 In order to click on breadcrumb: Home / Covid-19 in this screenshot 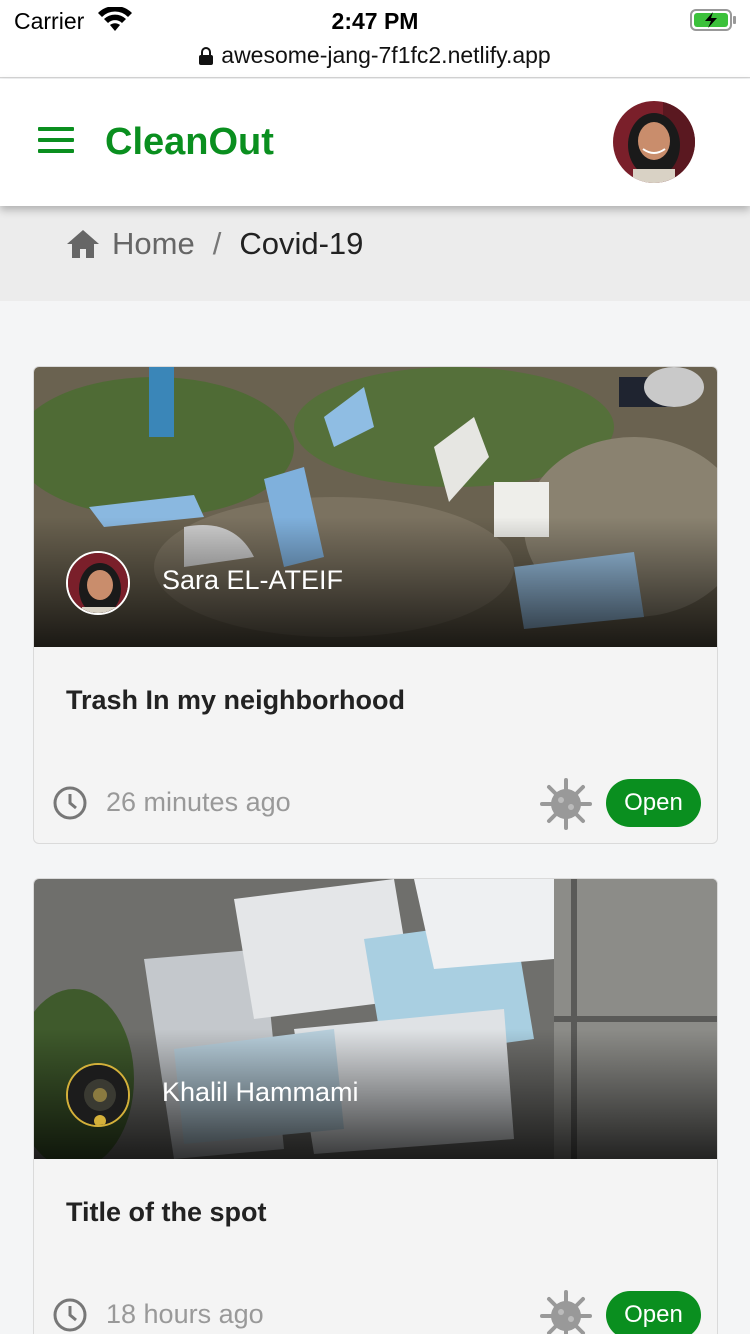, I will do `click(214, 244)`.